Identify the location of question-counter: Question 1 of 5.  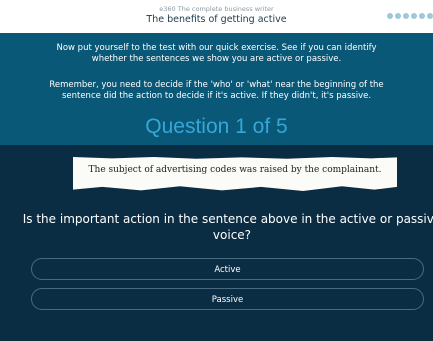
(216, 126).